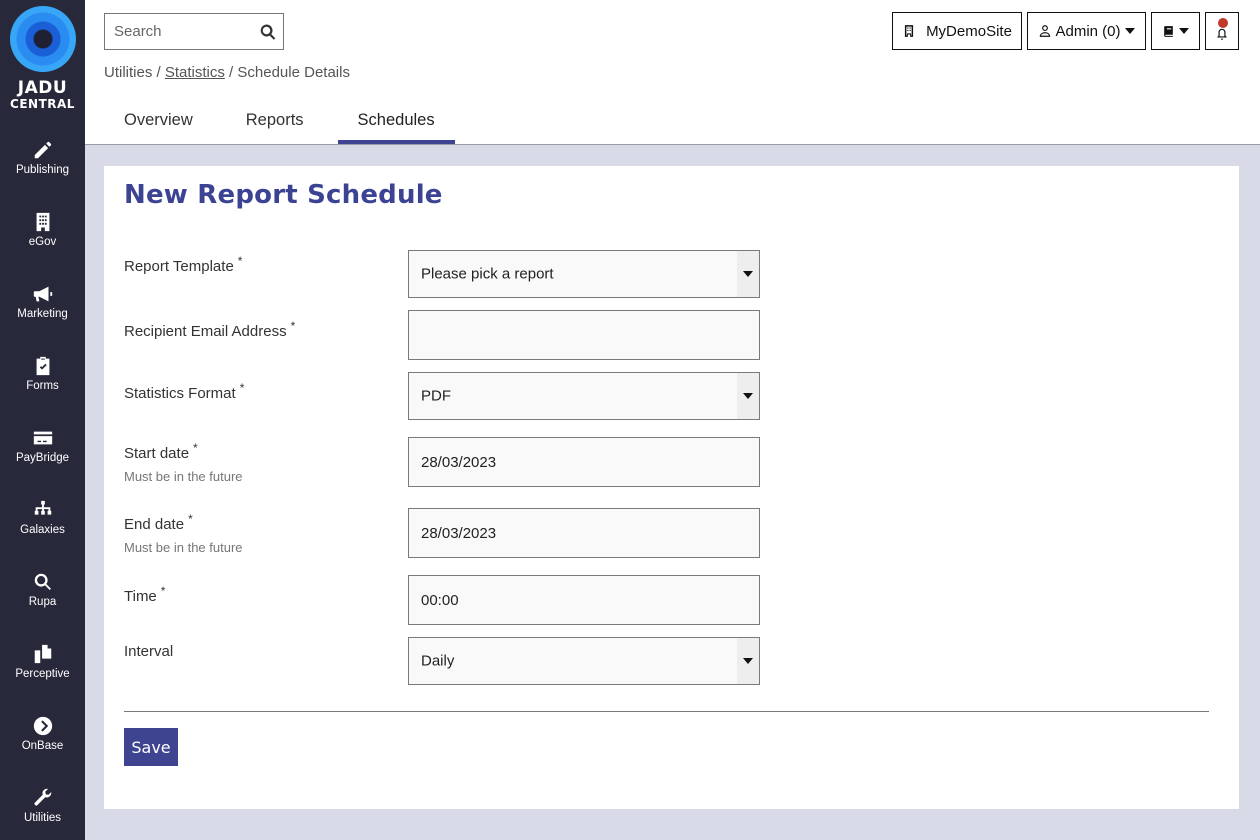 The image size is (1260, 840). What do you see at coordinates (195, 72) in the screenshot?
I see `breadcrumb-statistics-link: Statistics` at bounding box center [195, 72].